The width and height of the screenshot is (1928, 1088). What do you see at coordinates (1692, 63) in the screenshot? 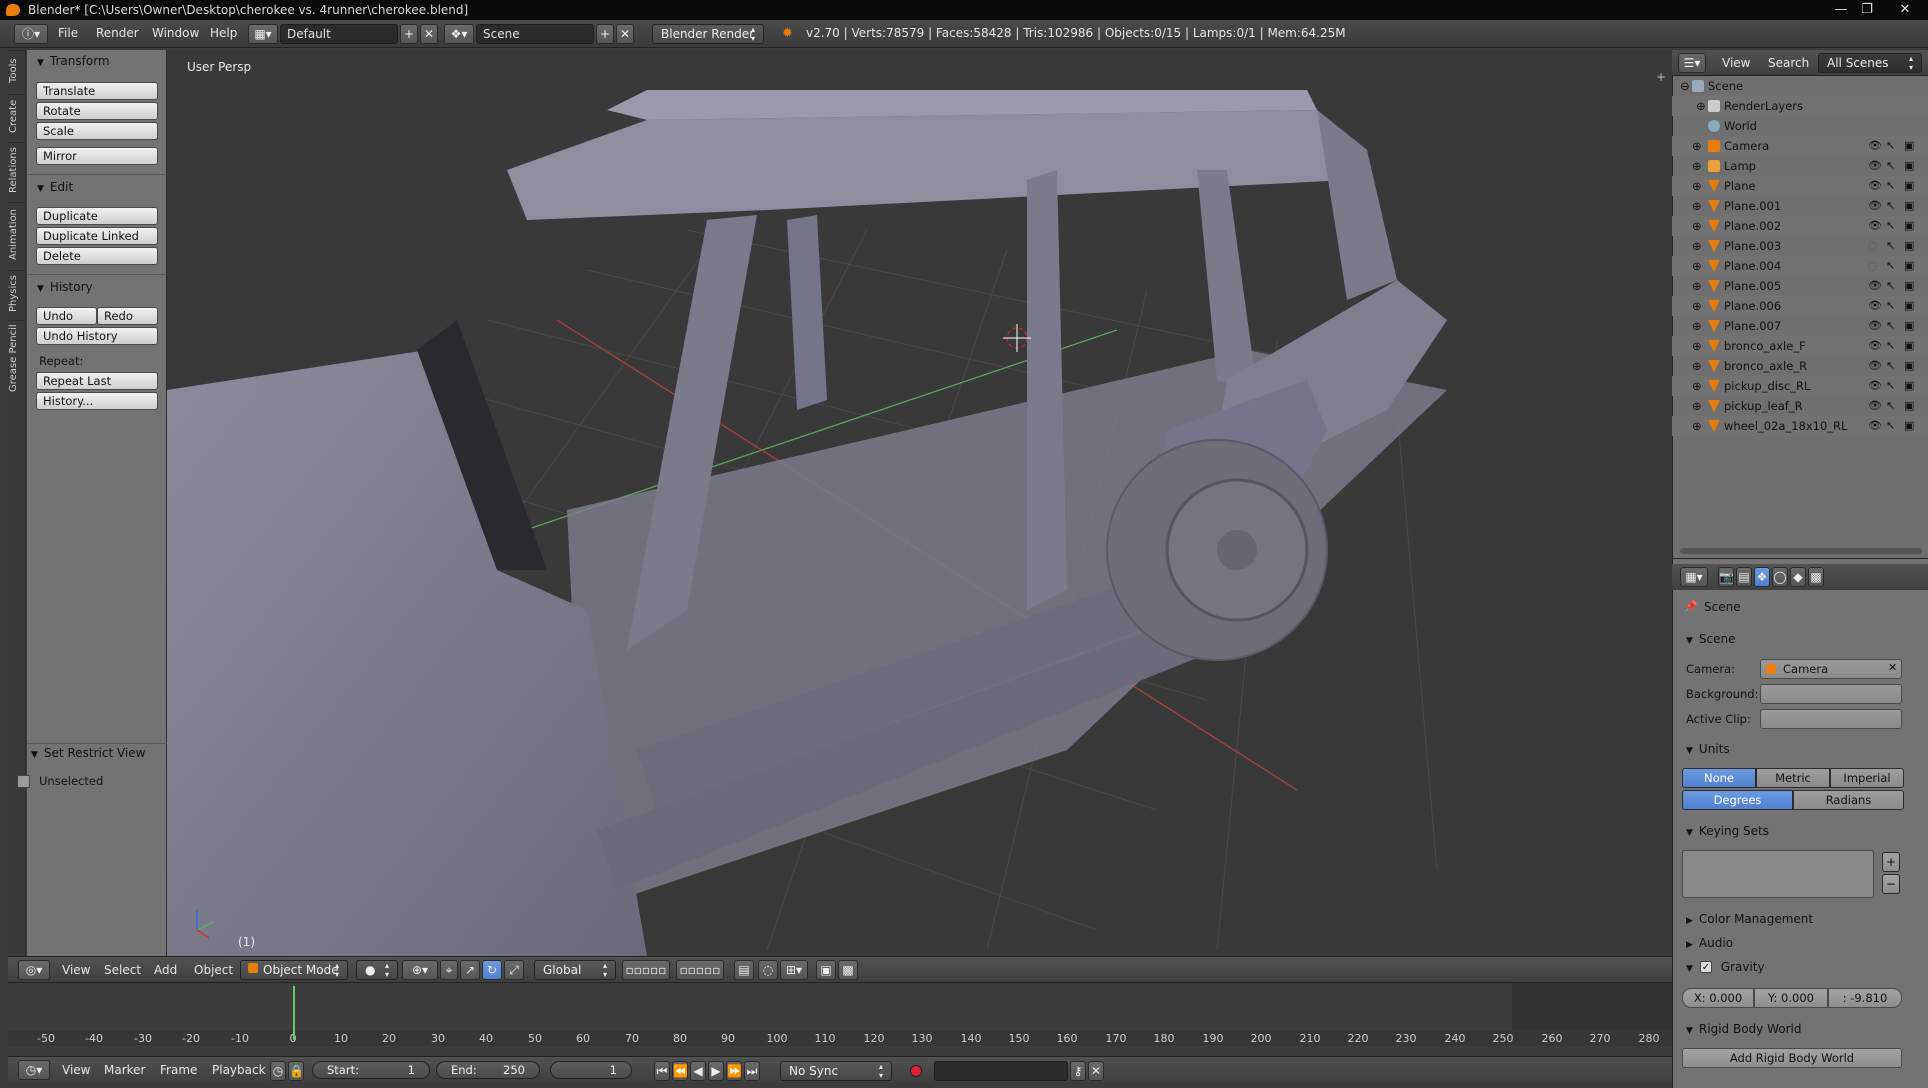
I see `editor-type-outliner-icon: ☰▾` at bounding box center [1692, 63].